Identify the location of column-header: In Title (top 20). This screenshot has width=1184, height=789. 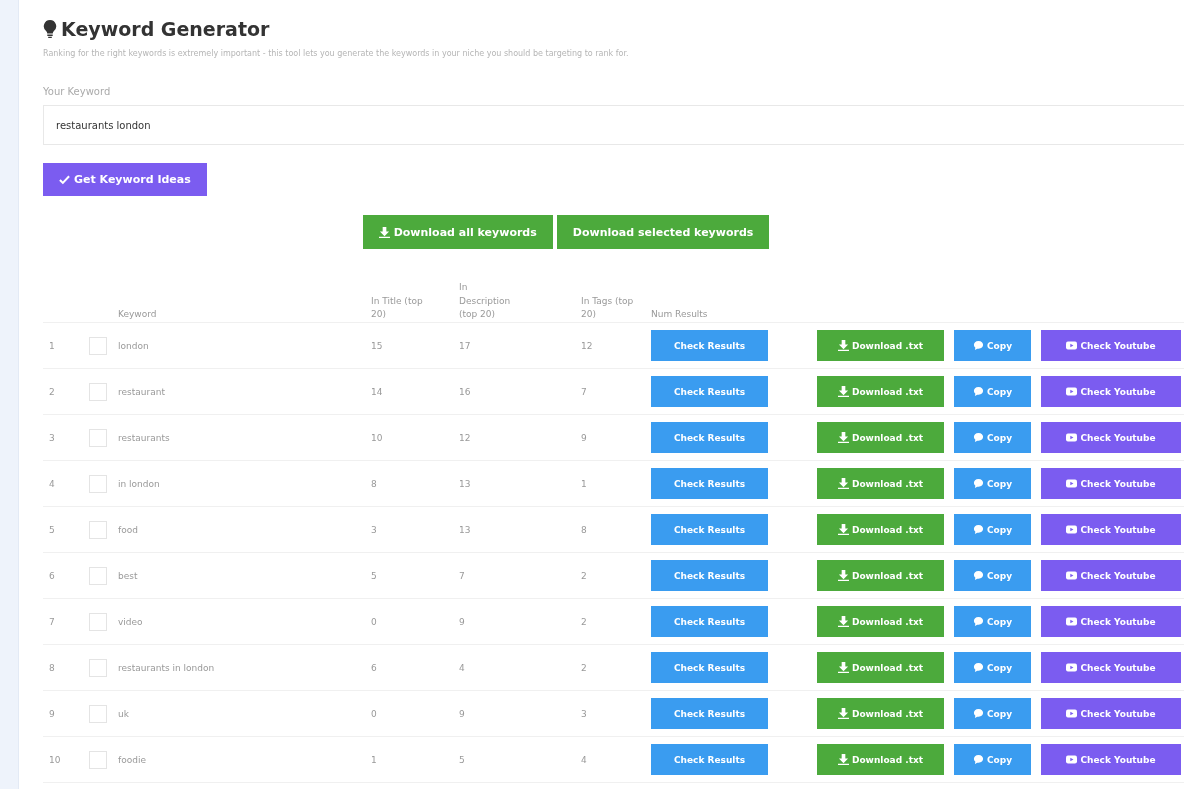
(397, 307).